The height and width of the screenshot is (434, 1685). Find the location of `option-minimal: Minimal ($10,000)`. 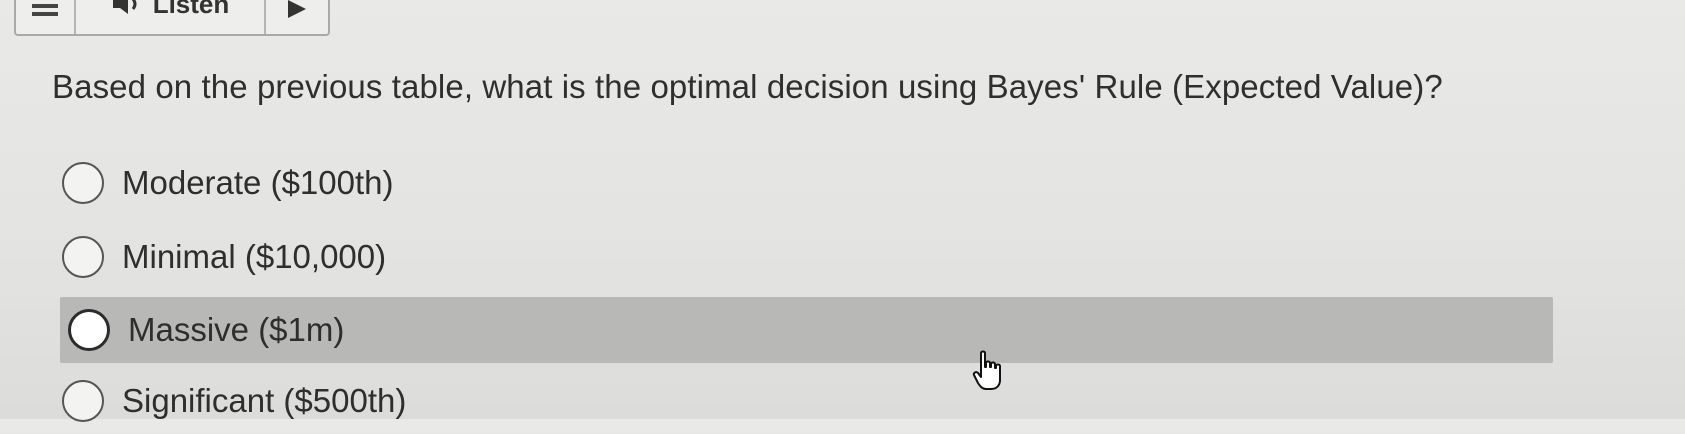

option-minimal: Minimal ($10,000) is located at coordinates (223, 257).